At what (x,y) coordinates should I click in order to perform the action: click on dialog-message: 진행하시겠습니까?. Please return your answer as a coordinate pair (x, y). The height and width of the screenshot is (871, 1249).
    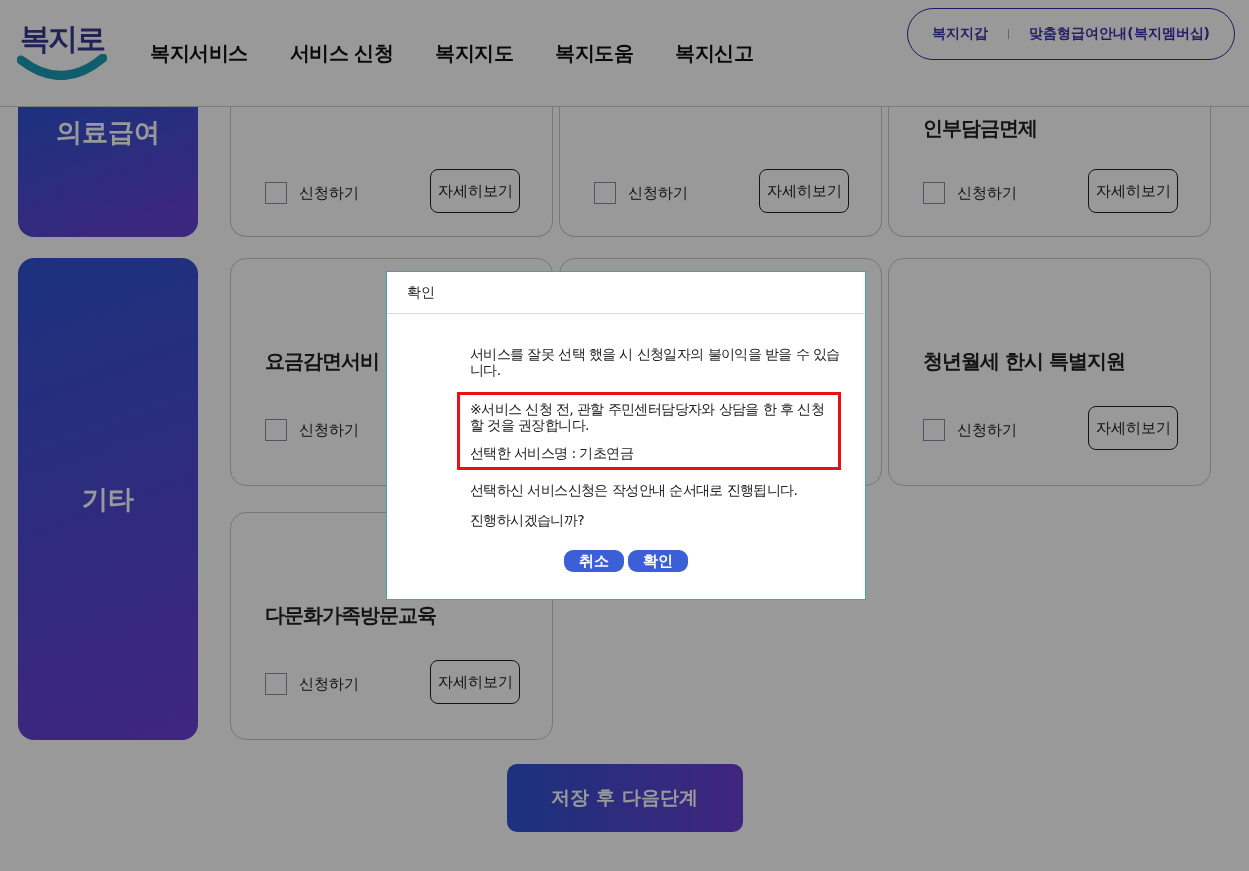
    Looking at the image, I should click on (528, 520).